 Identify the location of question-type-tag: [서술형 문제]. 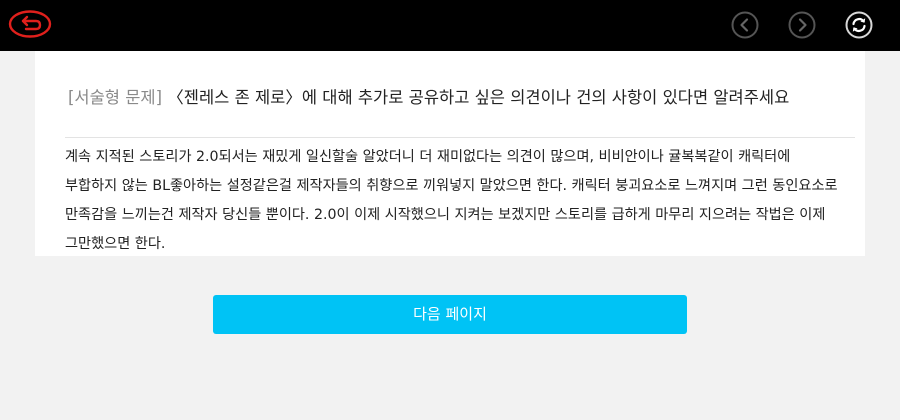
(115, 97).